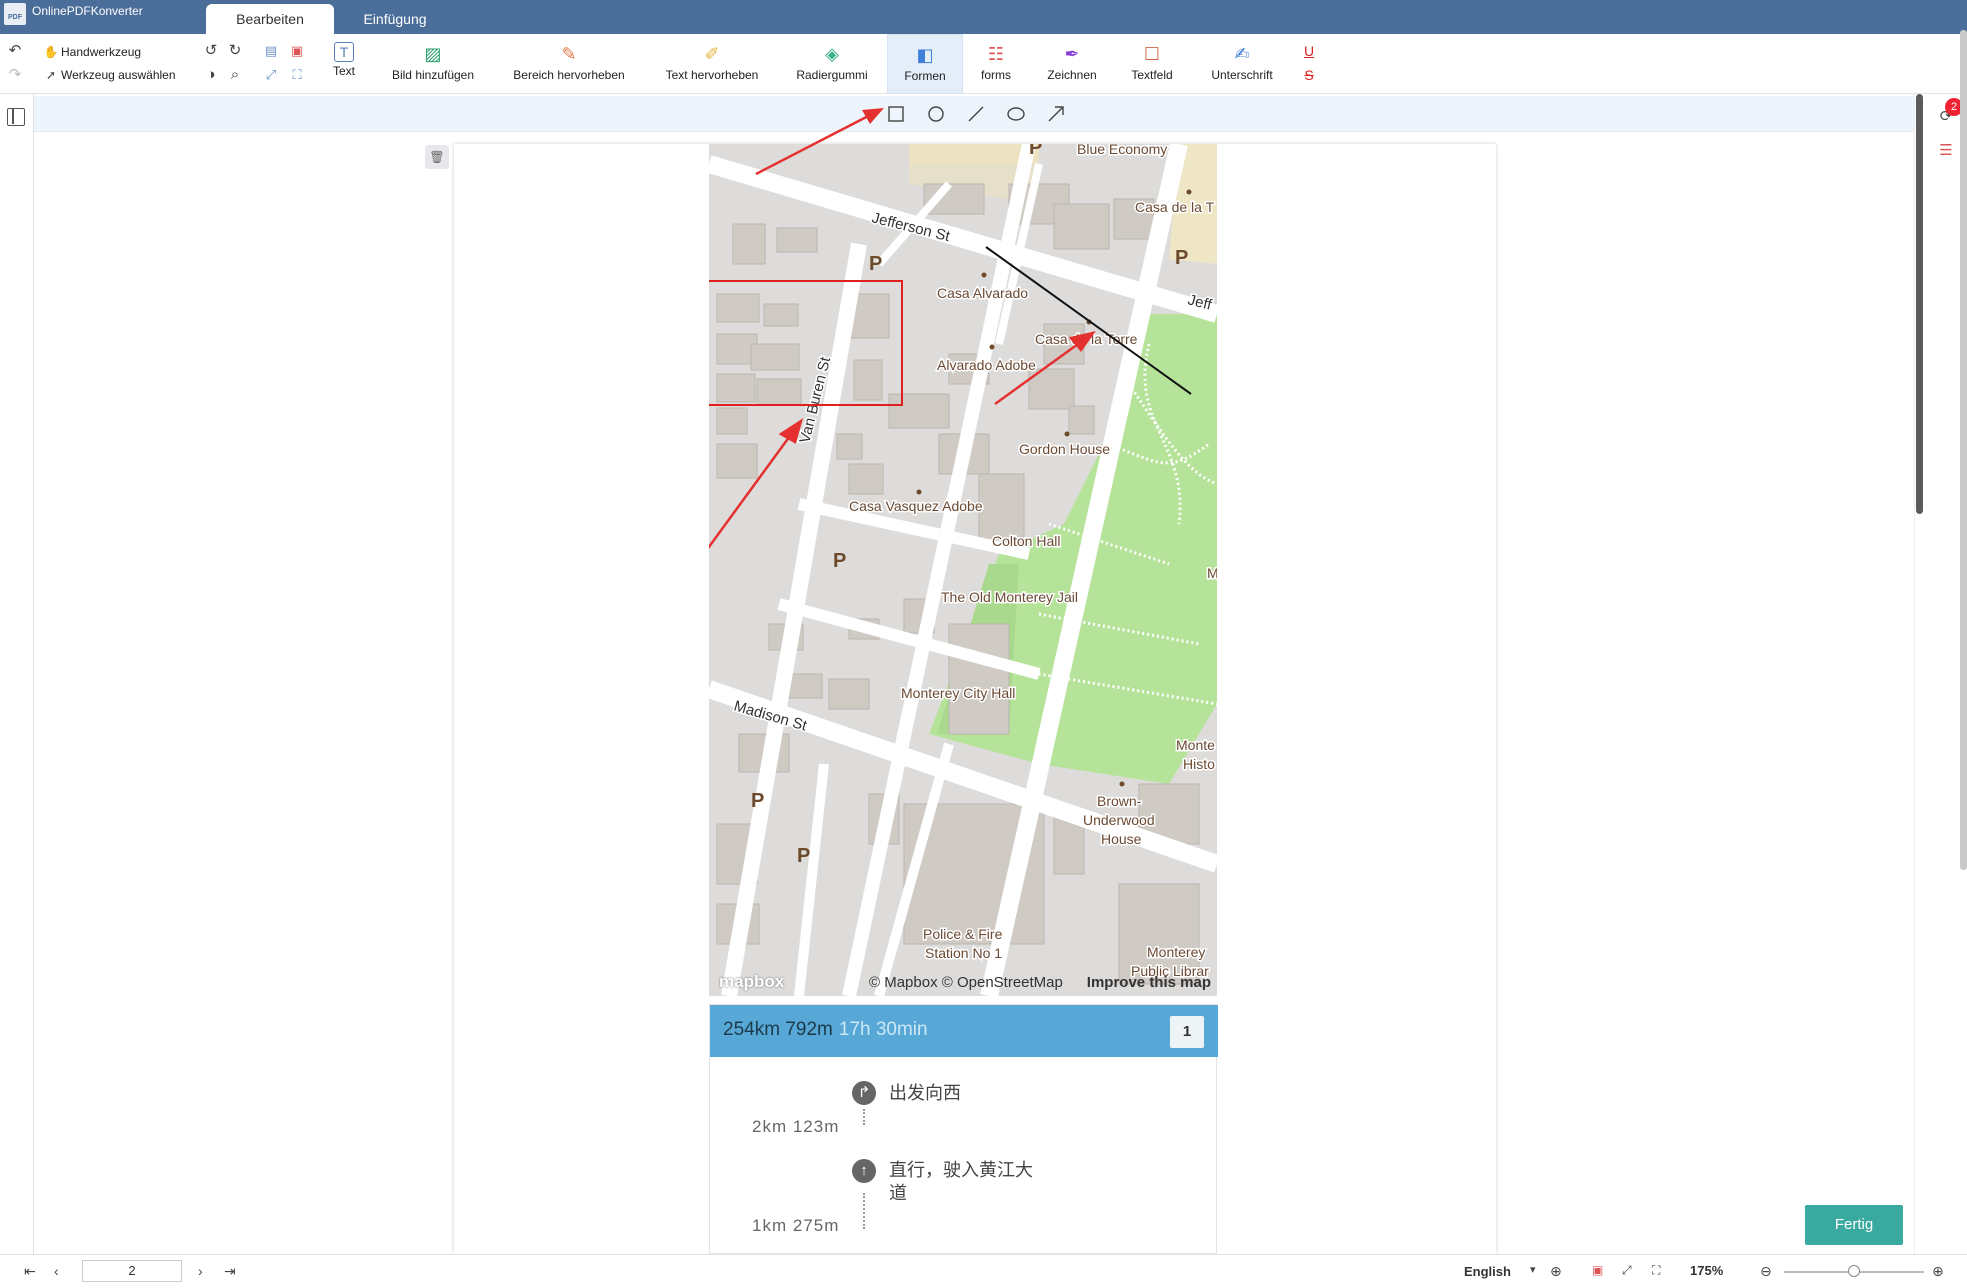 This screenshot has height=1288, width=1967. Describe the element at coordinates (1556, 1271) in the screenshot. I see `globe-icon: ⊕` at that location.